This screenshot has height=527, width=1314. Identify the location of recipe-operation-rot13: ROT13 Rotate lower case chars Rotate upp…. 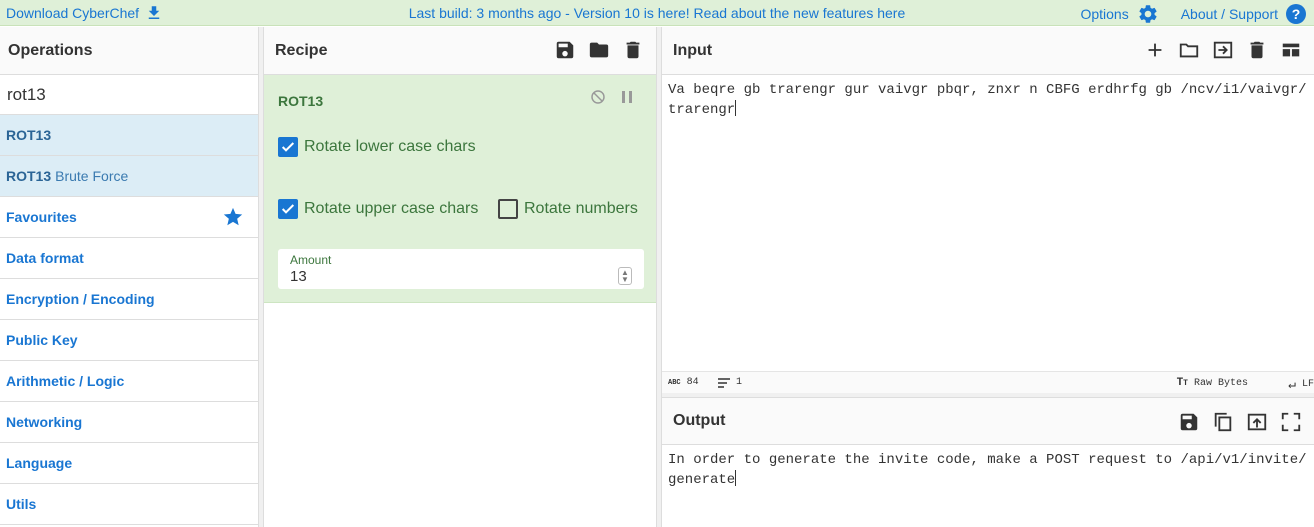
(460, 189).